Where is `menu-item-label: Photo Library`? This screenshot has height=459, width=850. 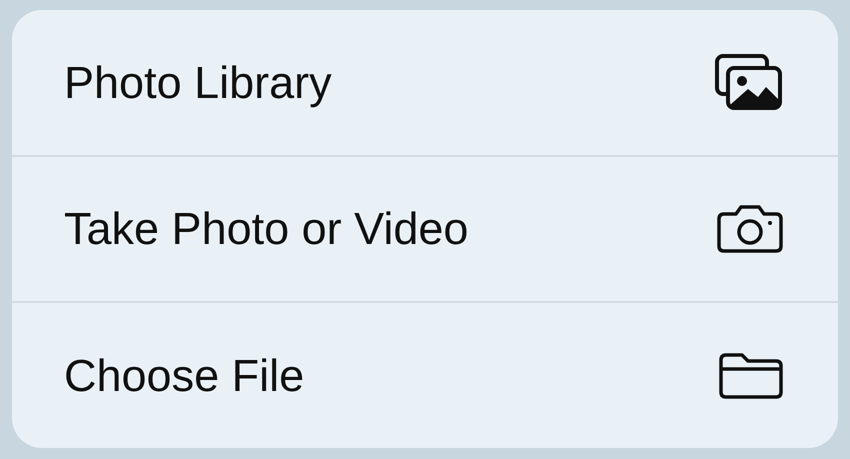
menu-item-label: Photo Library is located at coordinates (198, 83).